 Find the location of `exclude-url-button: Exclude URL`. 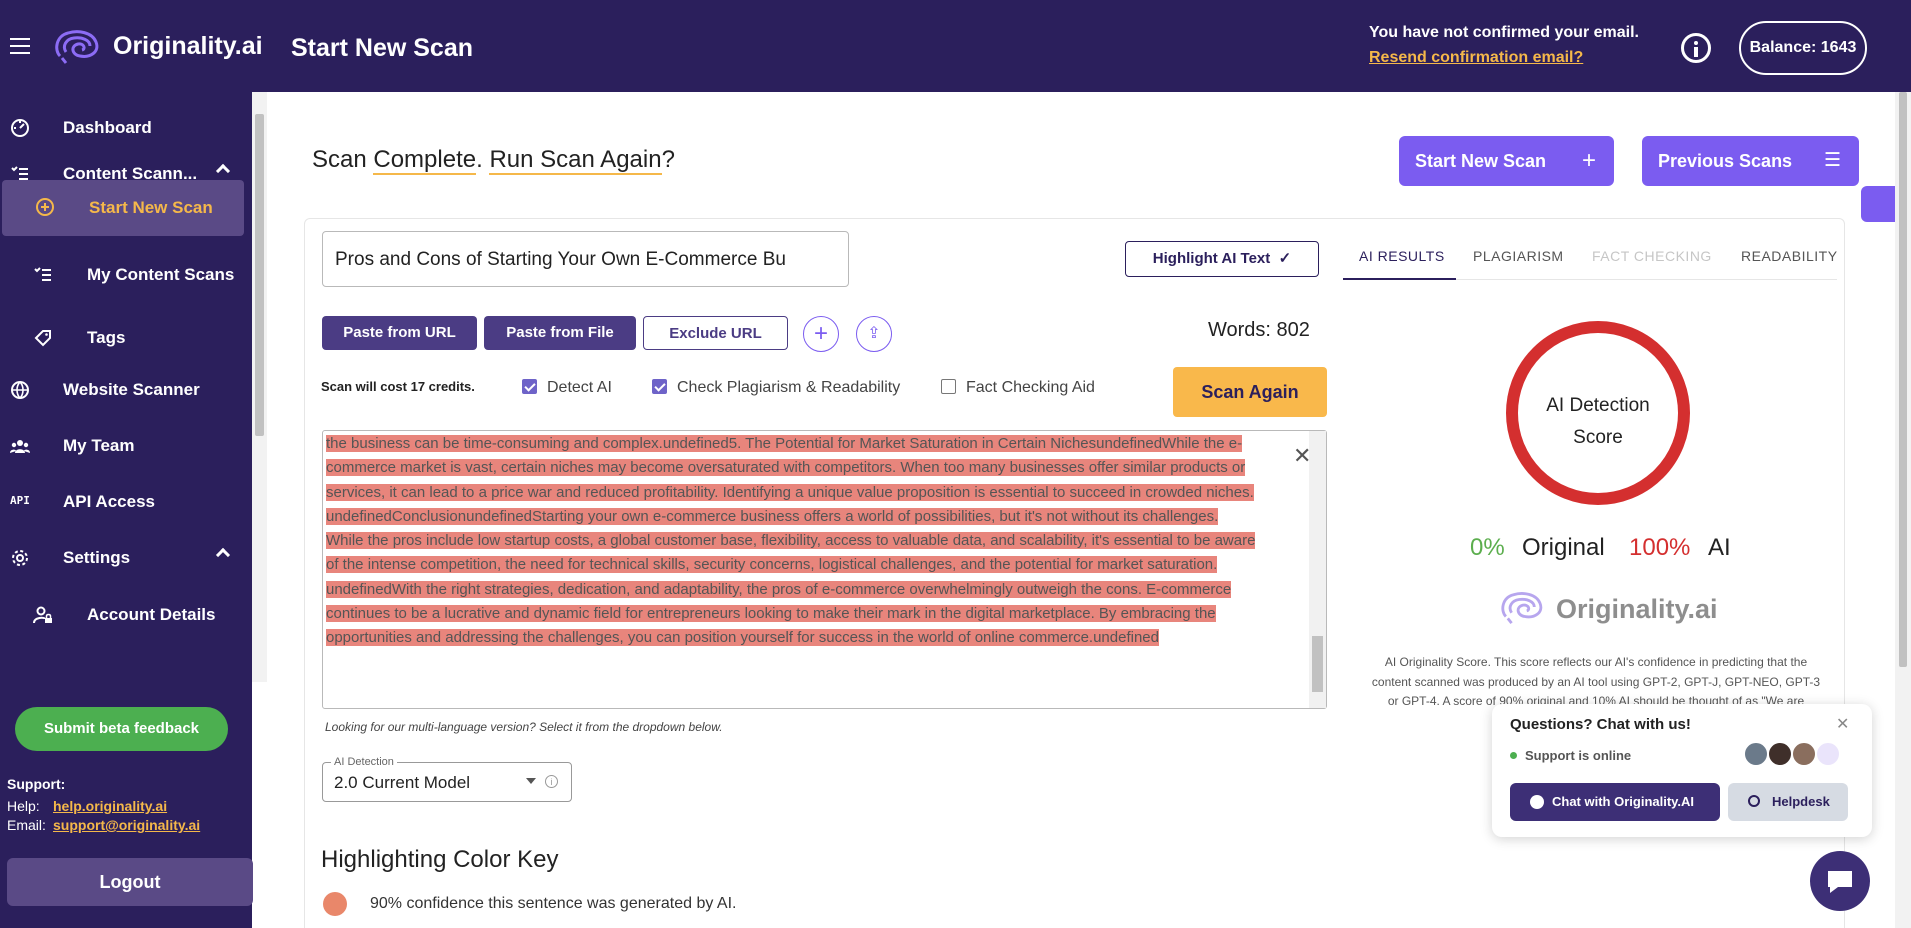

exclude-url-button: Exclude URL is located at coordinates (715, 333).